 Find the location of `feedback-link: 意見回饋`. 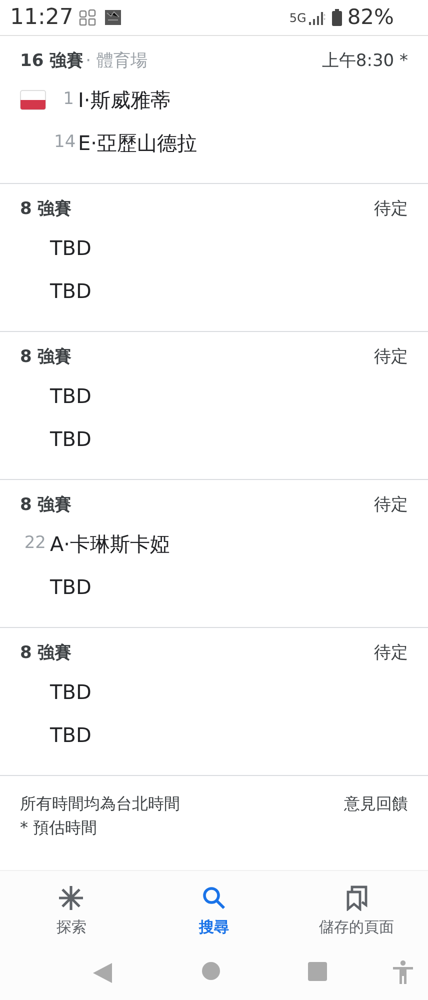

feedback-link: 意見回饋 is located at coordinates (376, 804).